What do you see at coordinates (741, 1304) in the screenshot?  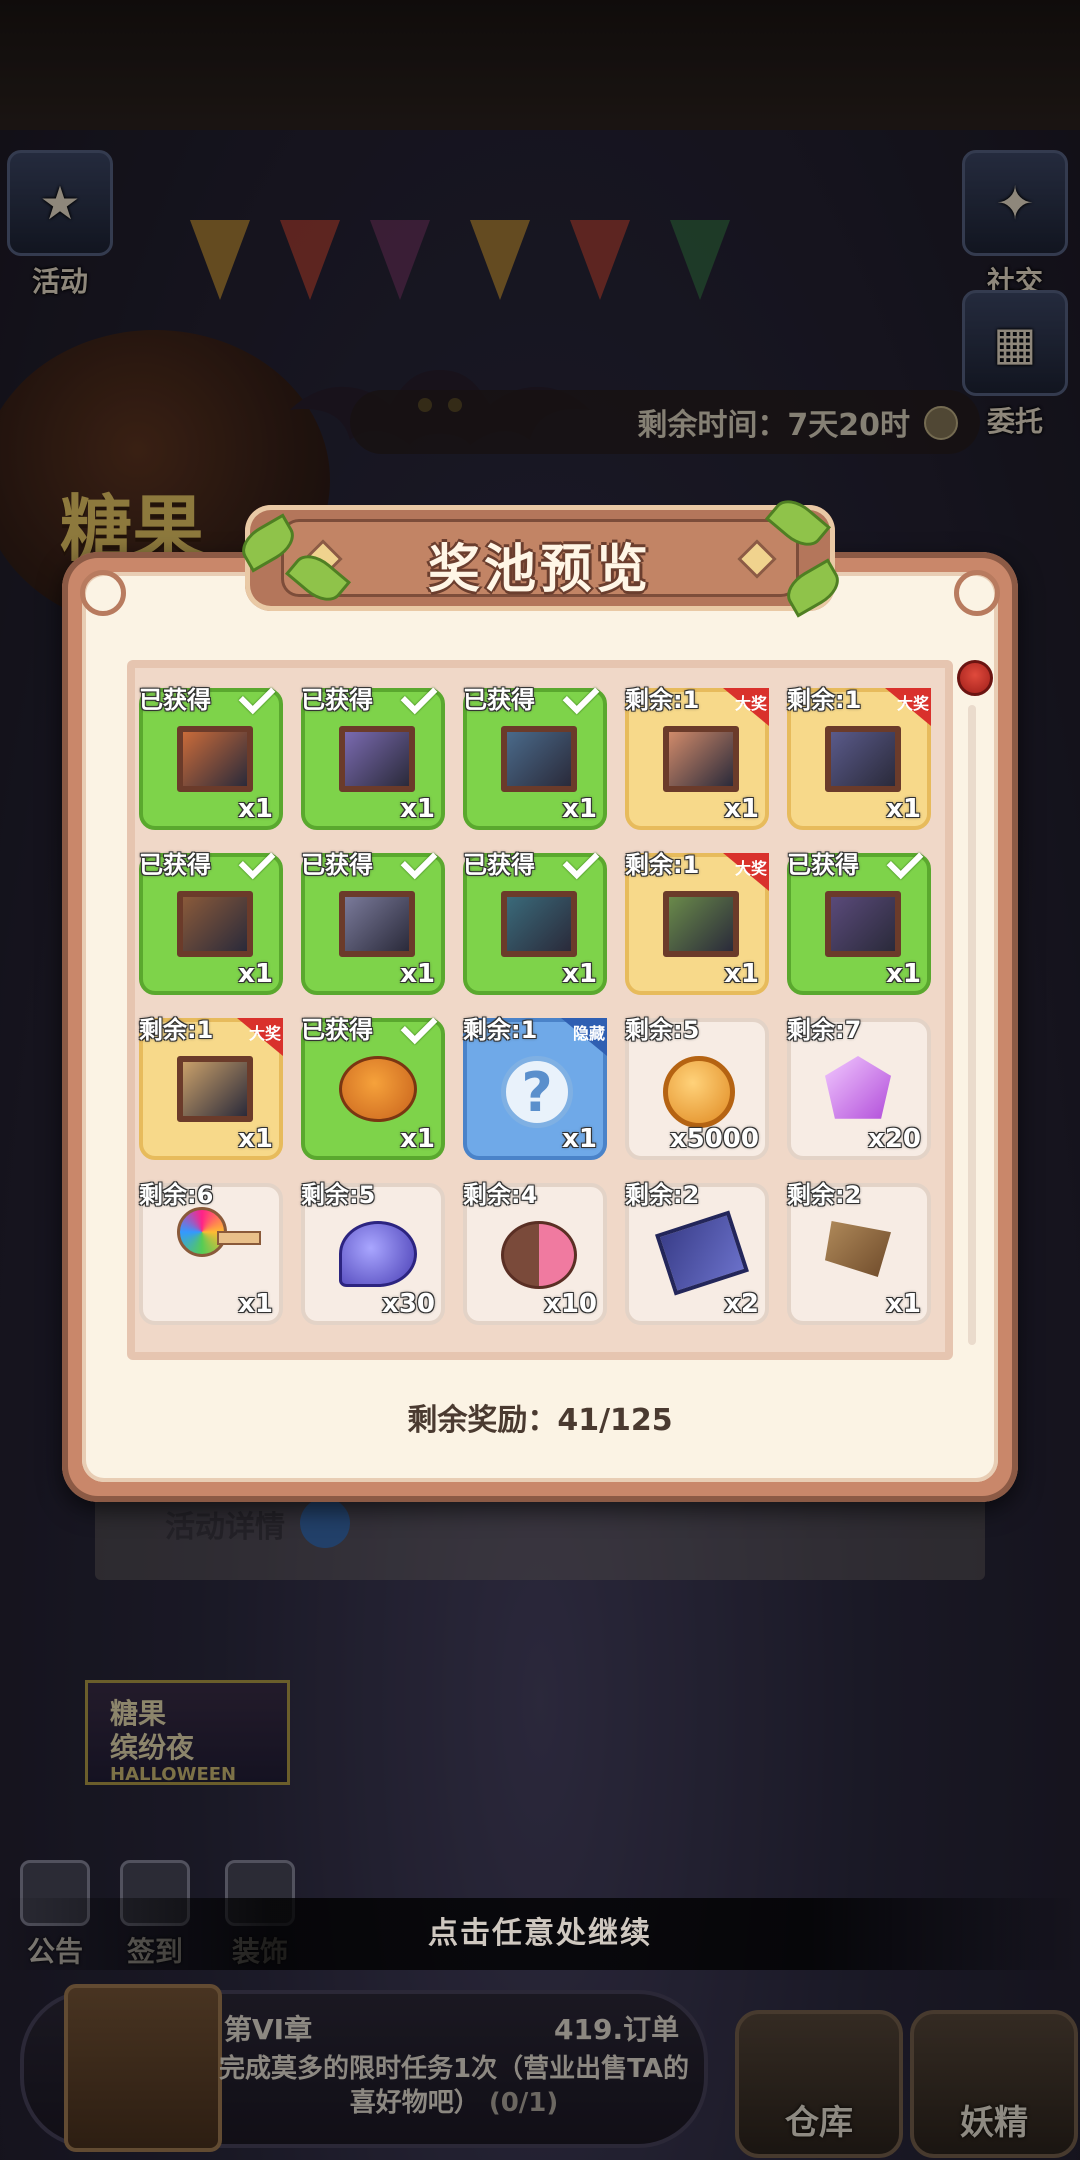 I see `reward-quantity: x2` at bounding box center [741, 1304].